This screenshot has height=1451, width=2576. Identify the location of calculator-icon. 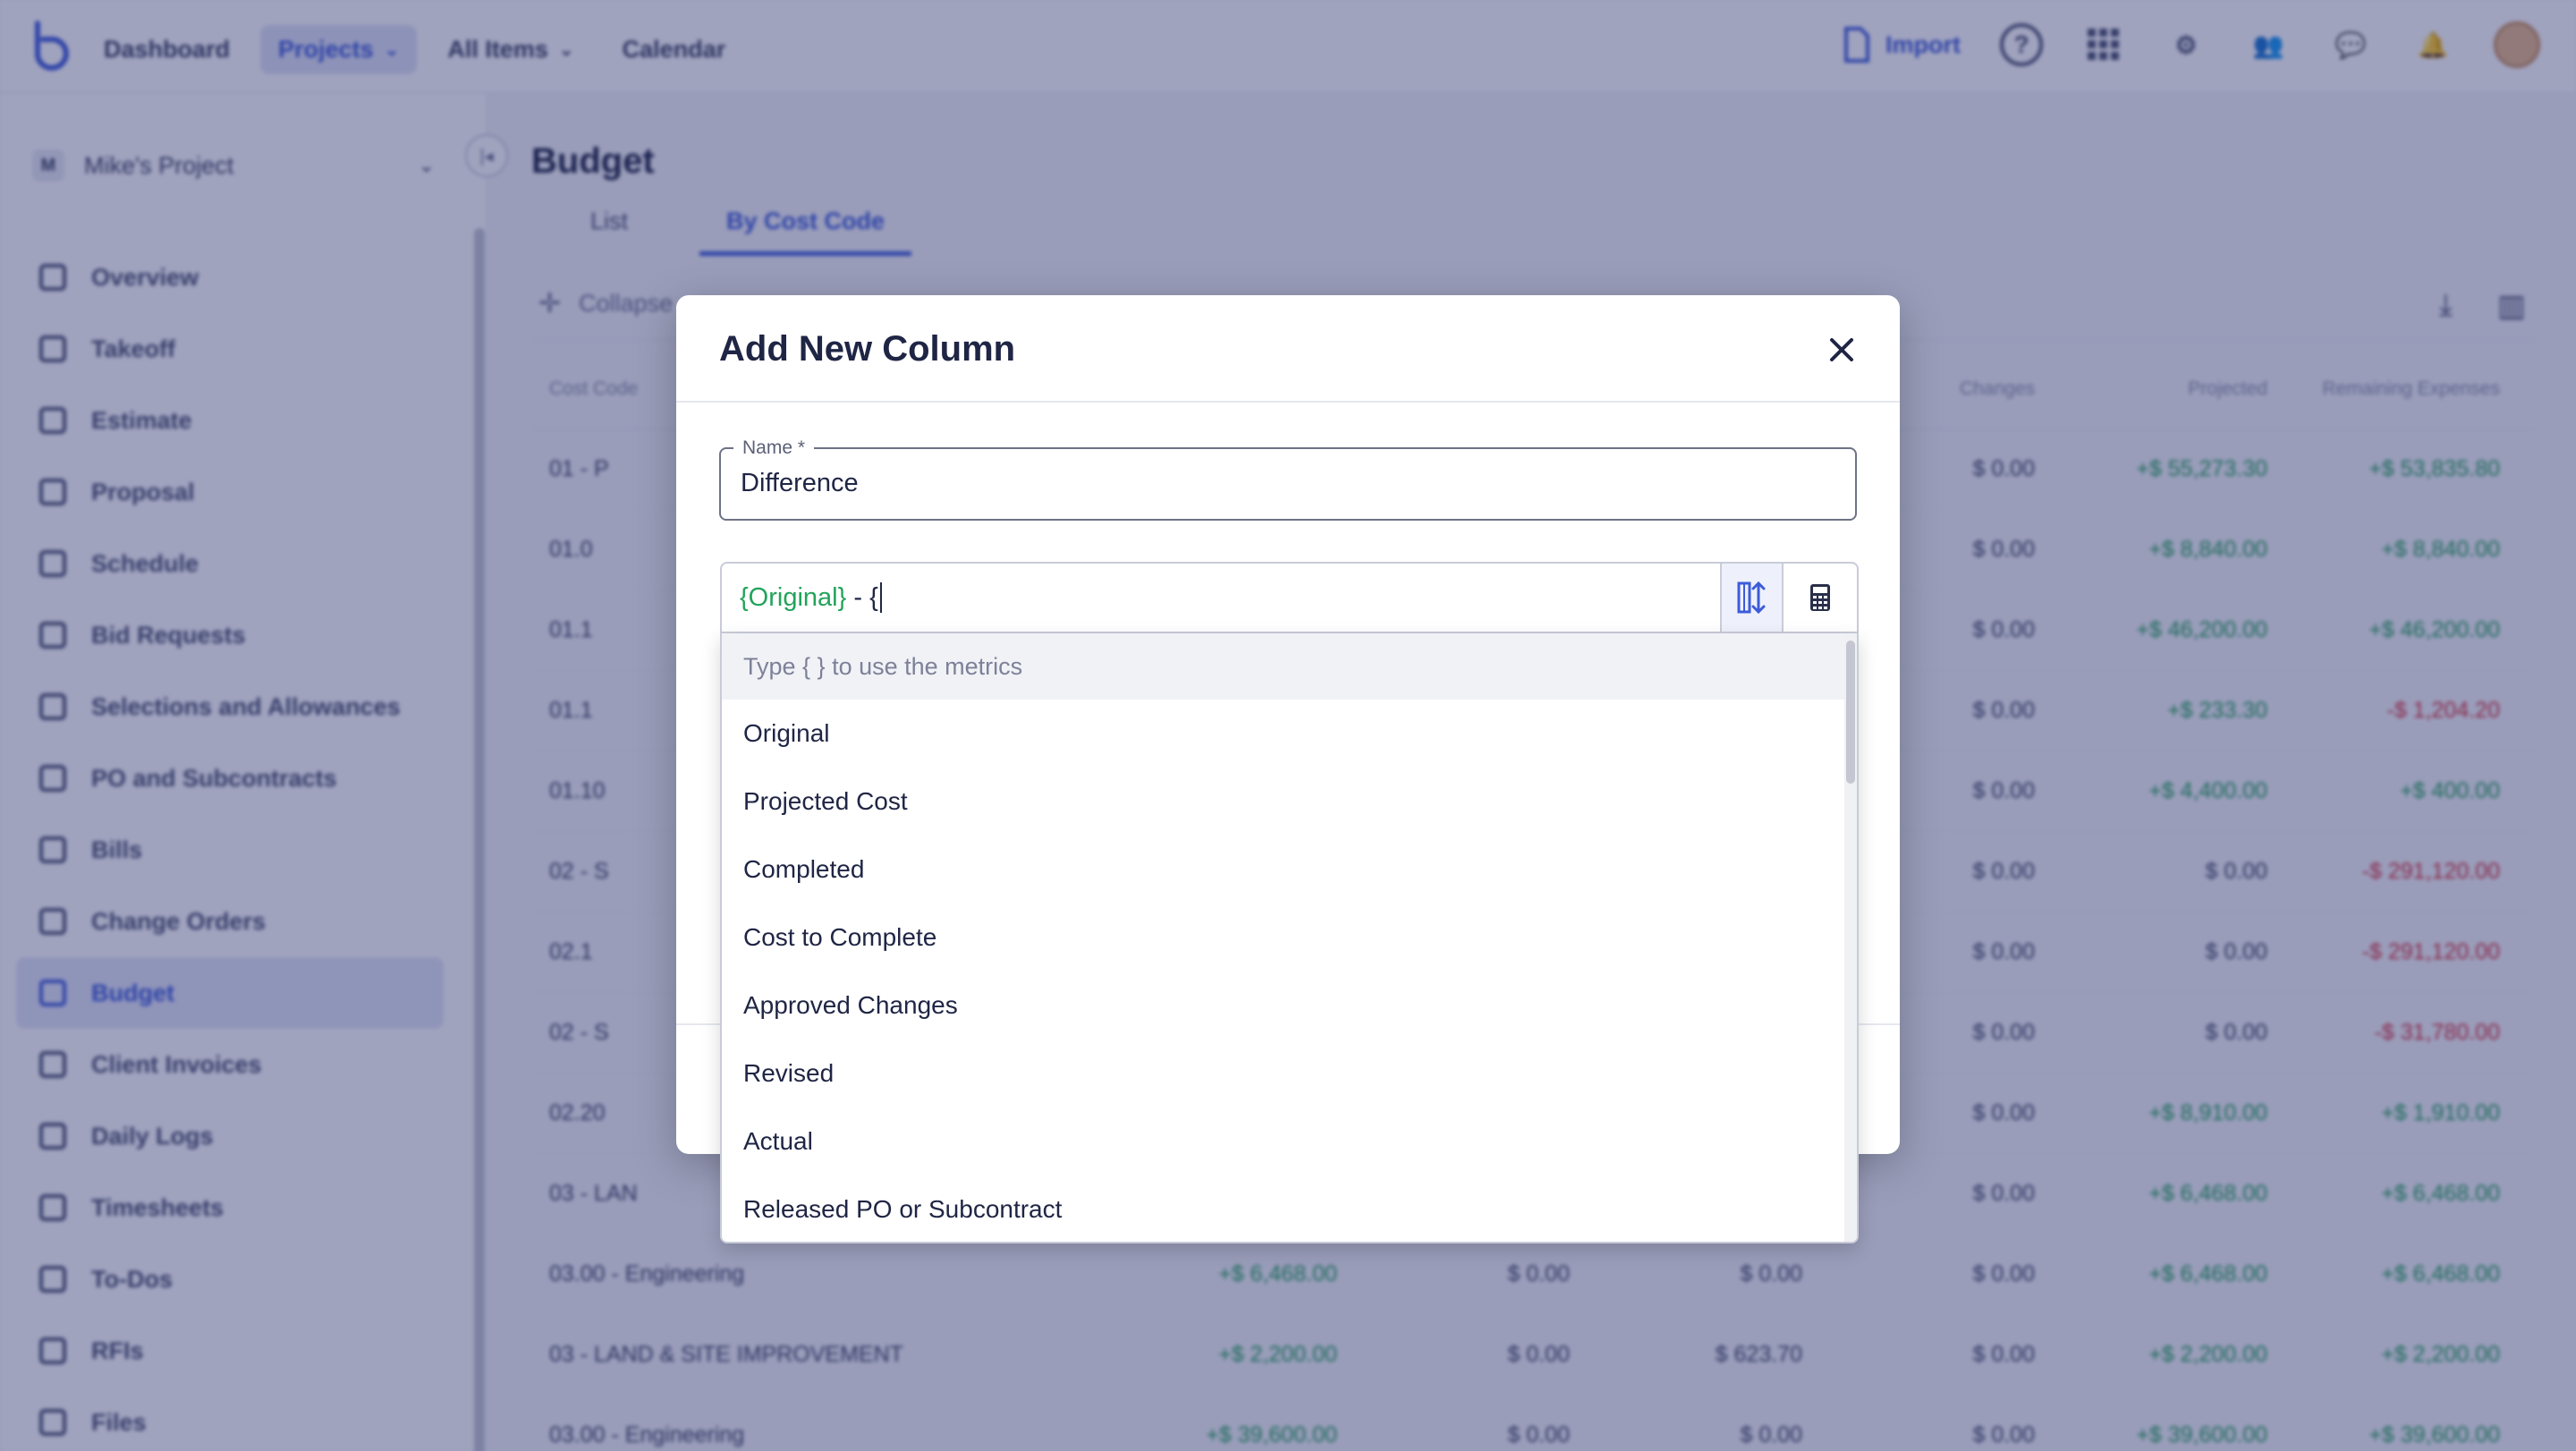
(1820, 598).